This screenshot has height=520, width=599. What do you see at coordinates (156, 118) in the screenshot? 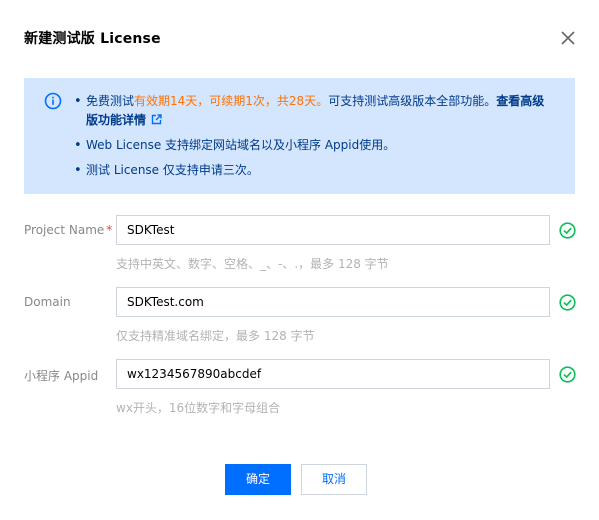
I see `external-link-icon` at bounding box center [156, 118].